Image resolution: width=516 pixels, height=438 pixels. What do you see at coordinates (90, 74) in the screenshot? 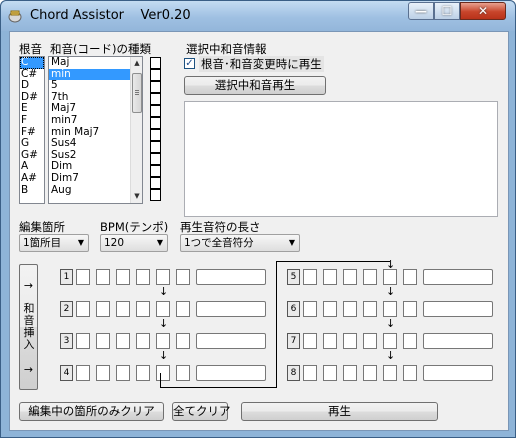
I see `chord-type-item: min` at bounding box center [90, 74].